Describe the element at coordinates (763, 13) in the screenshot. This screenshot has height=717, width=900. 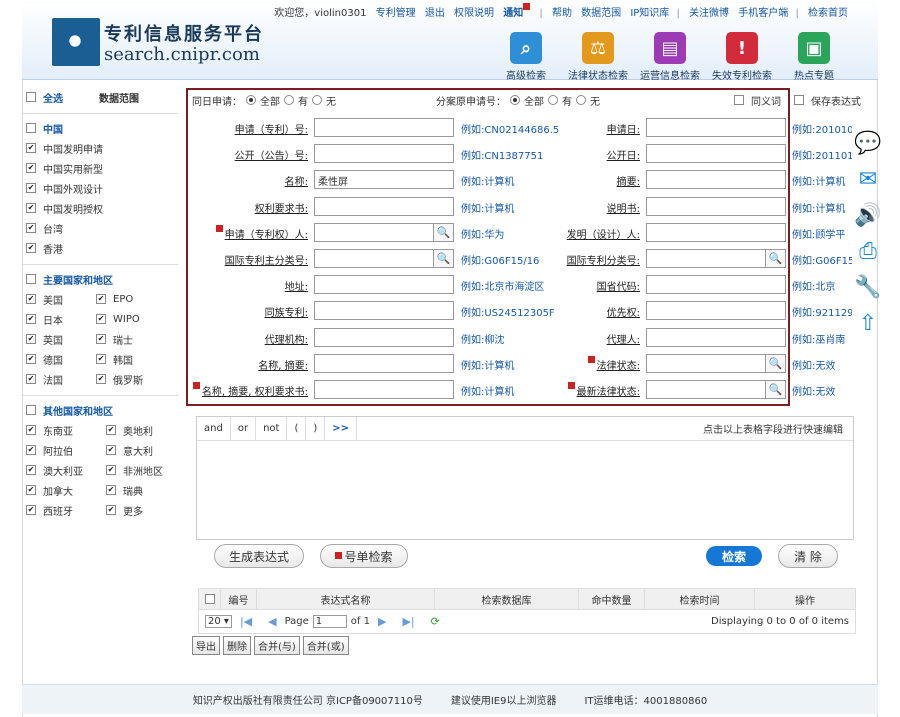
I see `link-mobile: 手机客户端` at that location.